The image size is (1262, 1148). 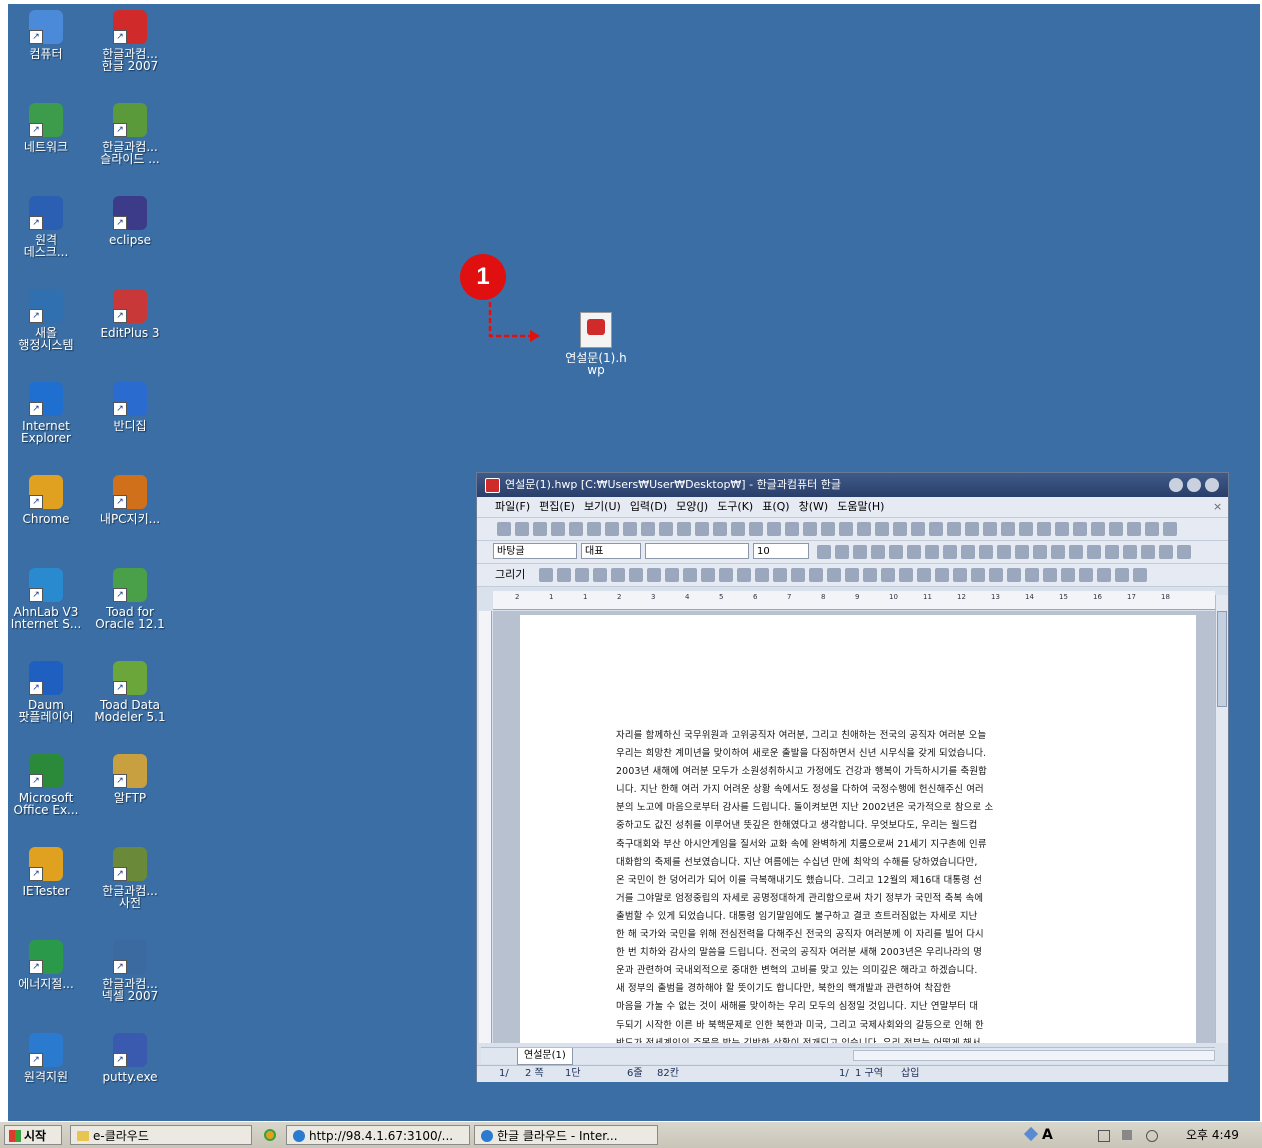 I want to click on desktop-icon-ietester: ↗ IETester, so click(x=46, y=872).